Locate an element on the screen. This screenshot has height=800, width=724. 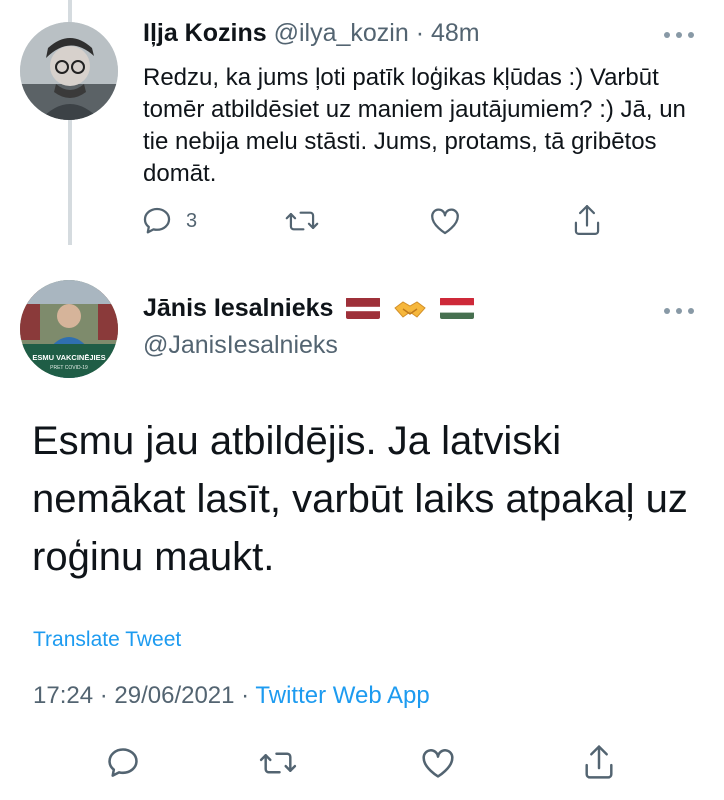
reply-time: 48m is located at coordinates (455, 33).